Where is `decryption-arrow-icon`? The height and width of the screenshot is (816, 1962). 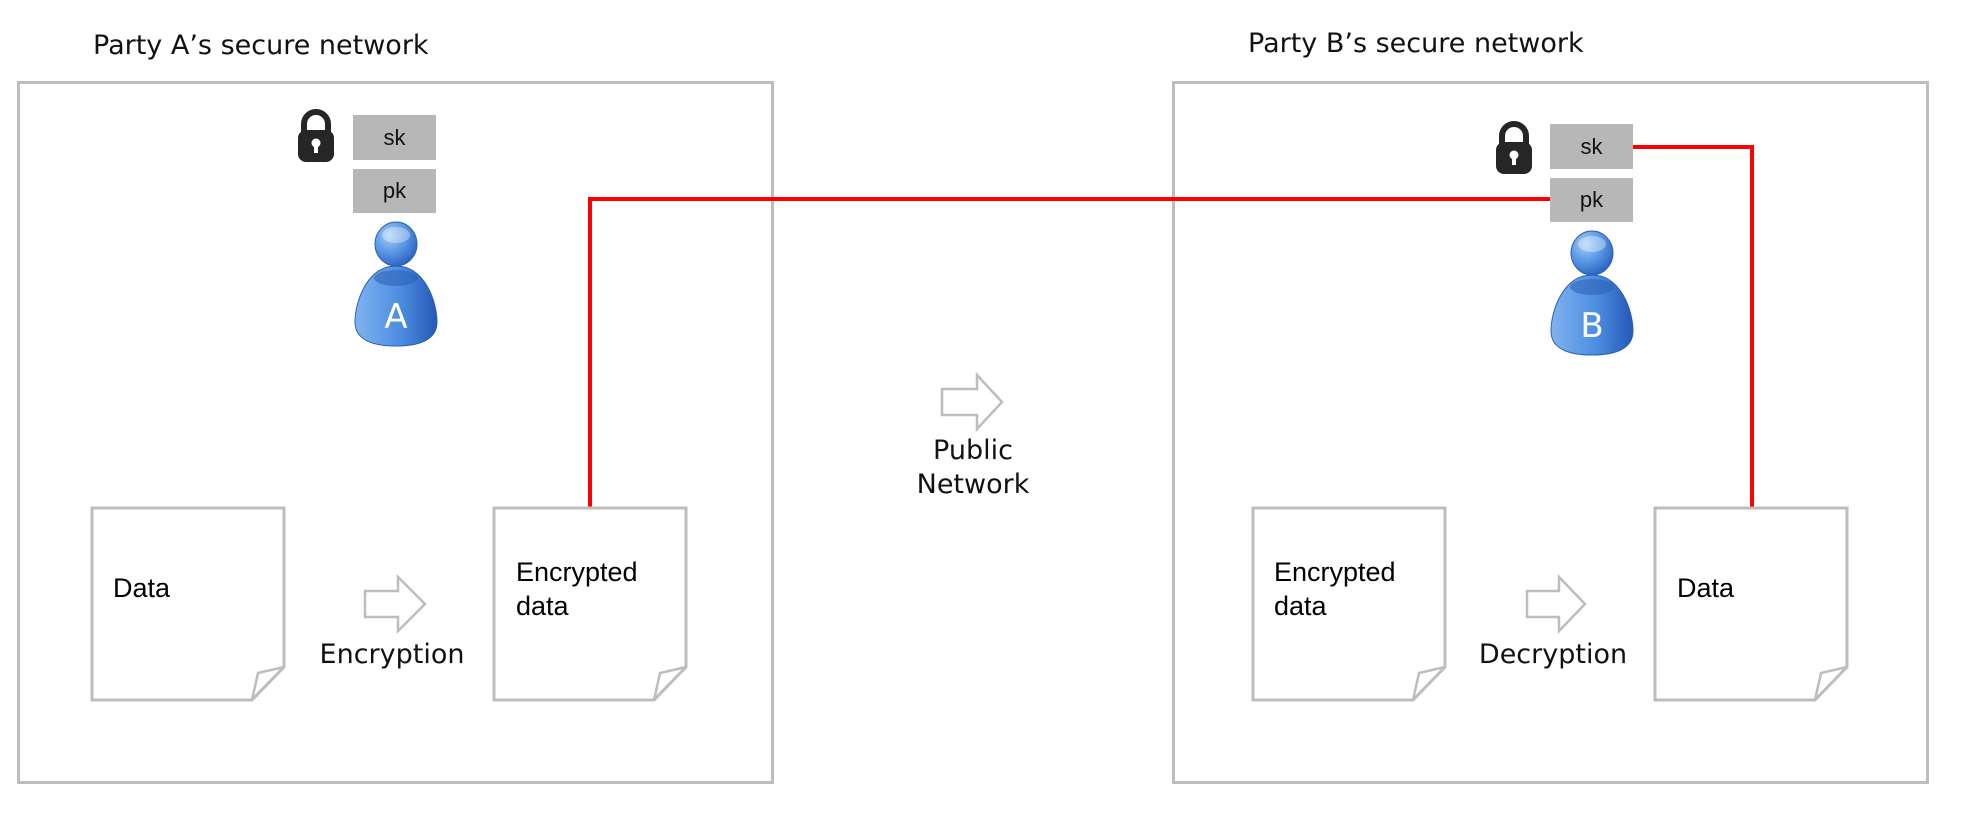 decryption-arrow-icon is located at coordinates (1556, 604).